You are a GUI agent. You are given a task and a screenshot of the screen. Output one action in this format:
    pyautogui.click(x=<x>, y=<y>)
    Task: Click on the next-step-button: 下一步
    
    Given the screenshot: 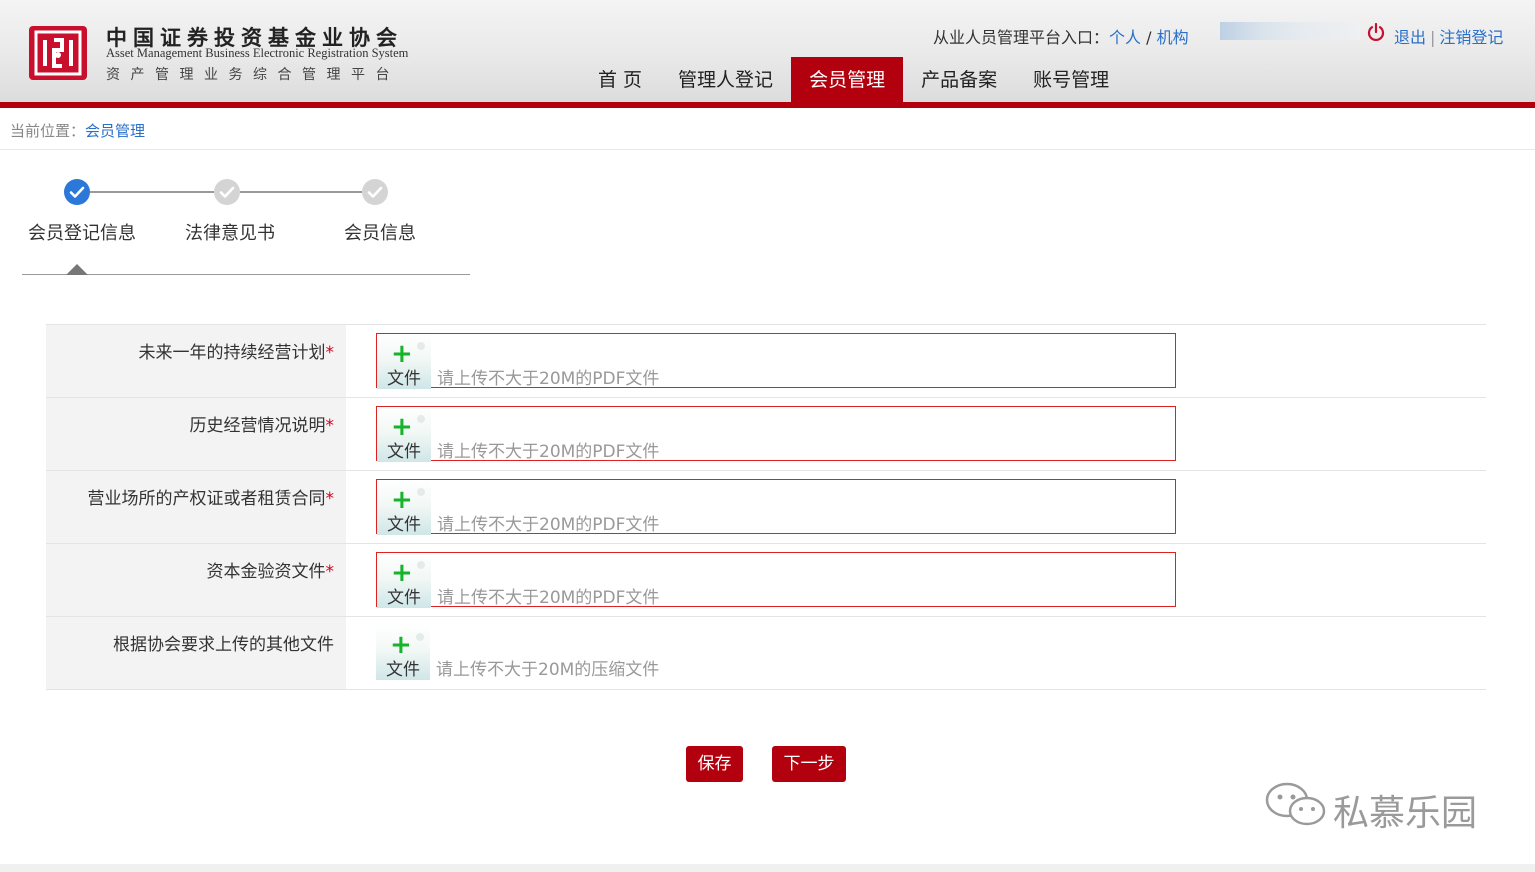 What is the action you would take?
    pyautogui.click(x=809, y=764)
    